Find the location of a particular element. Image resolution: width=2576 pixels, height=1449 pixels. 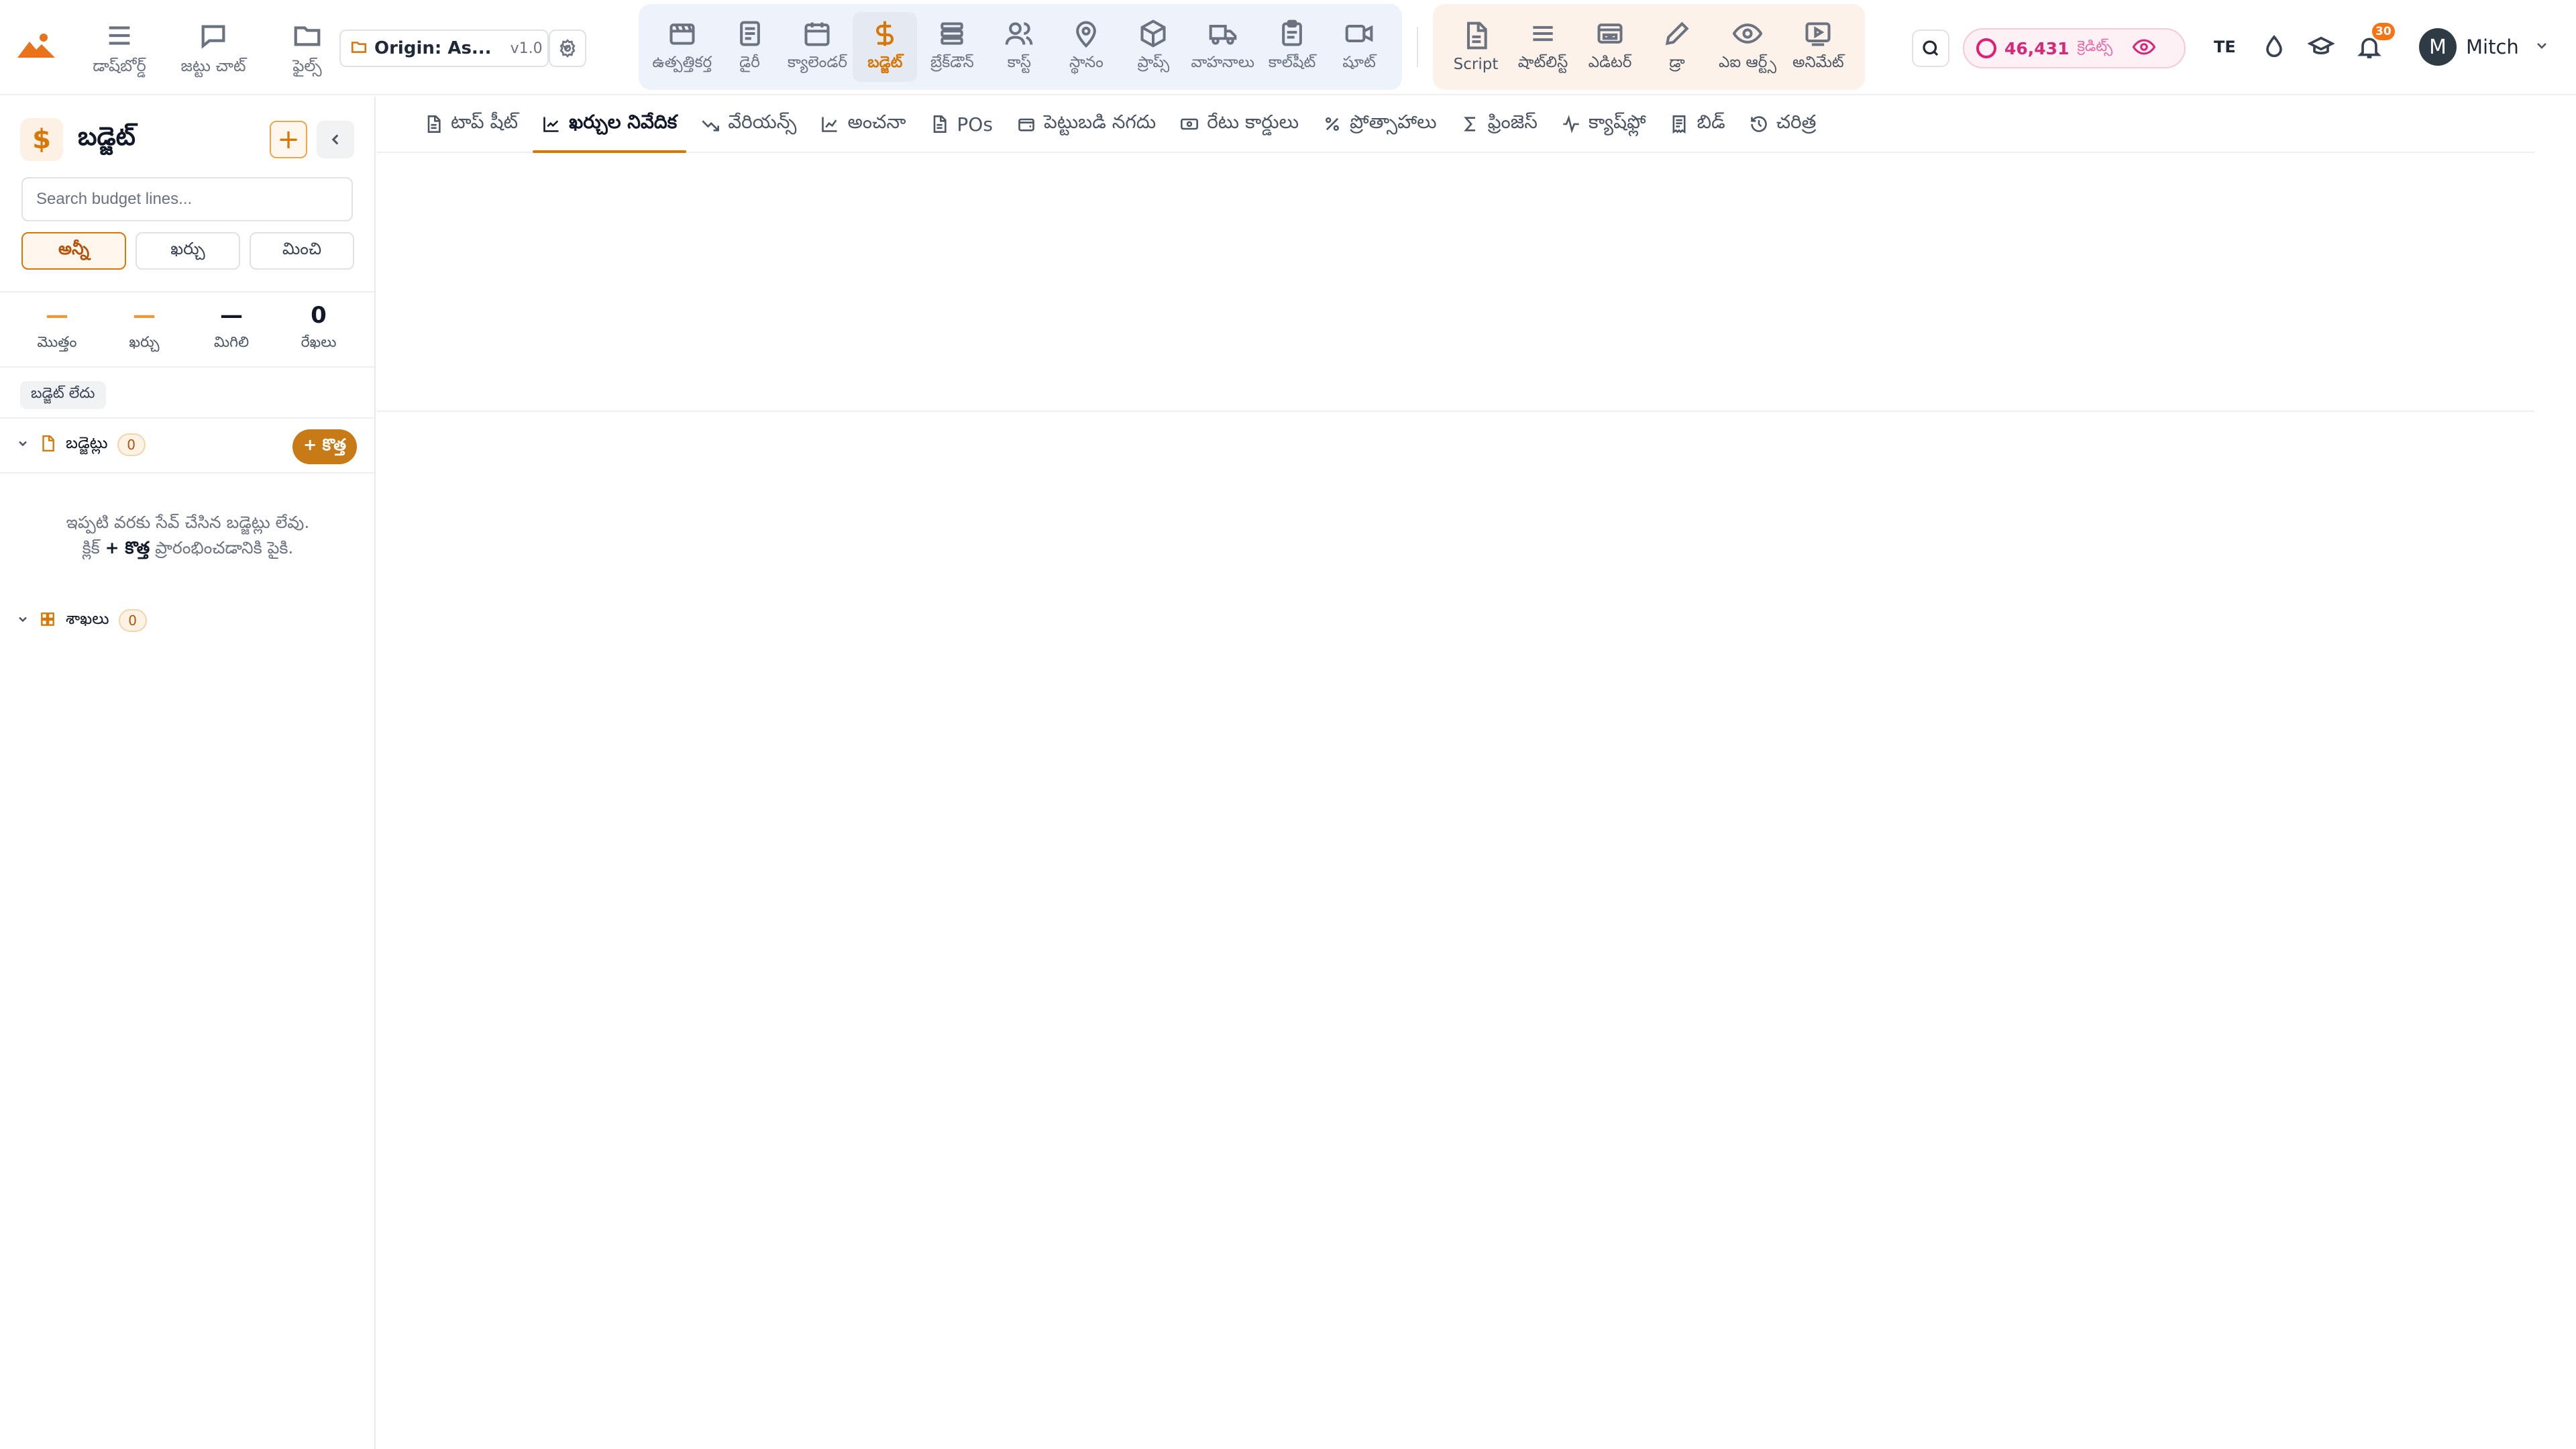

nav-location: స్థానం is located at coordinates (1086, 47).